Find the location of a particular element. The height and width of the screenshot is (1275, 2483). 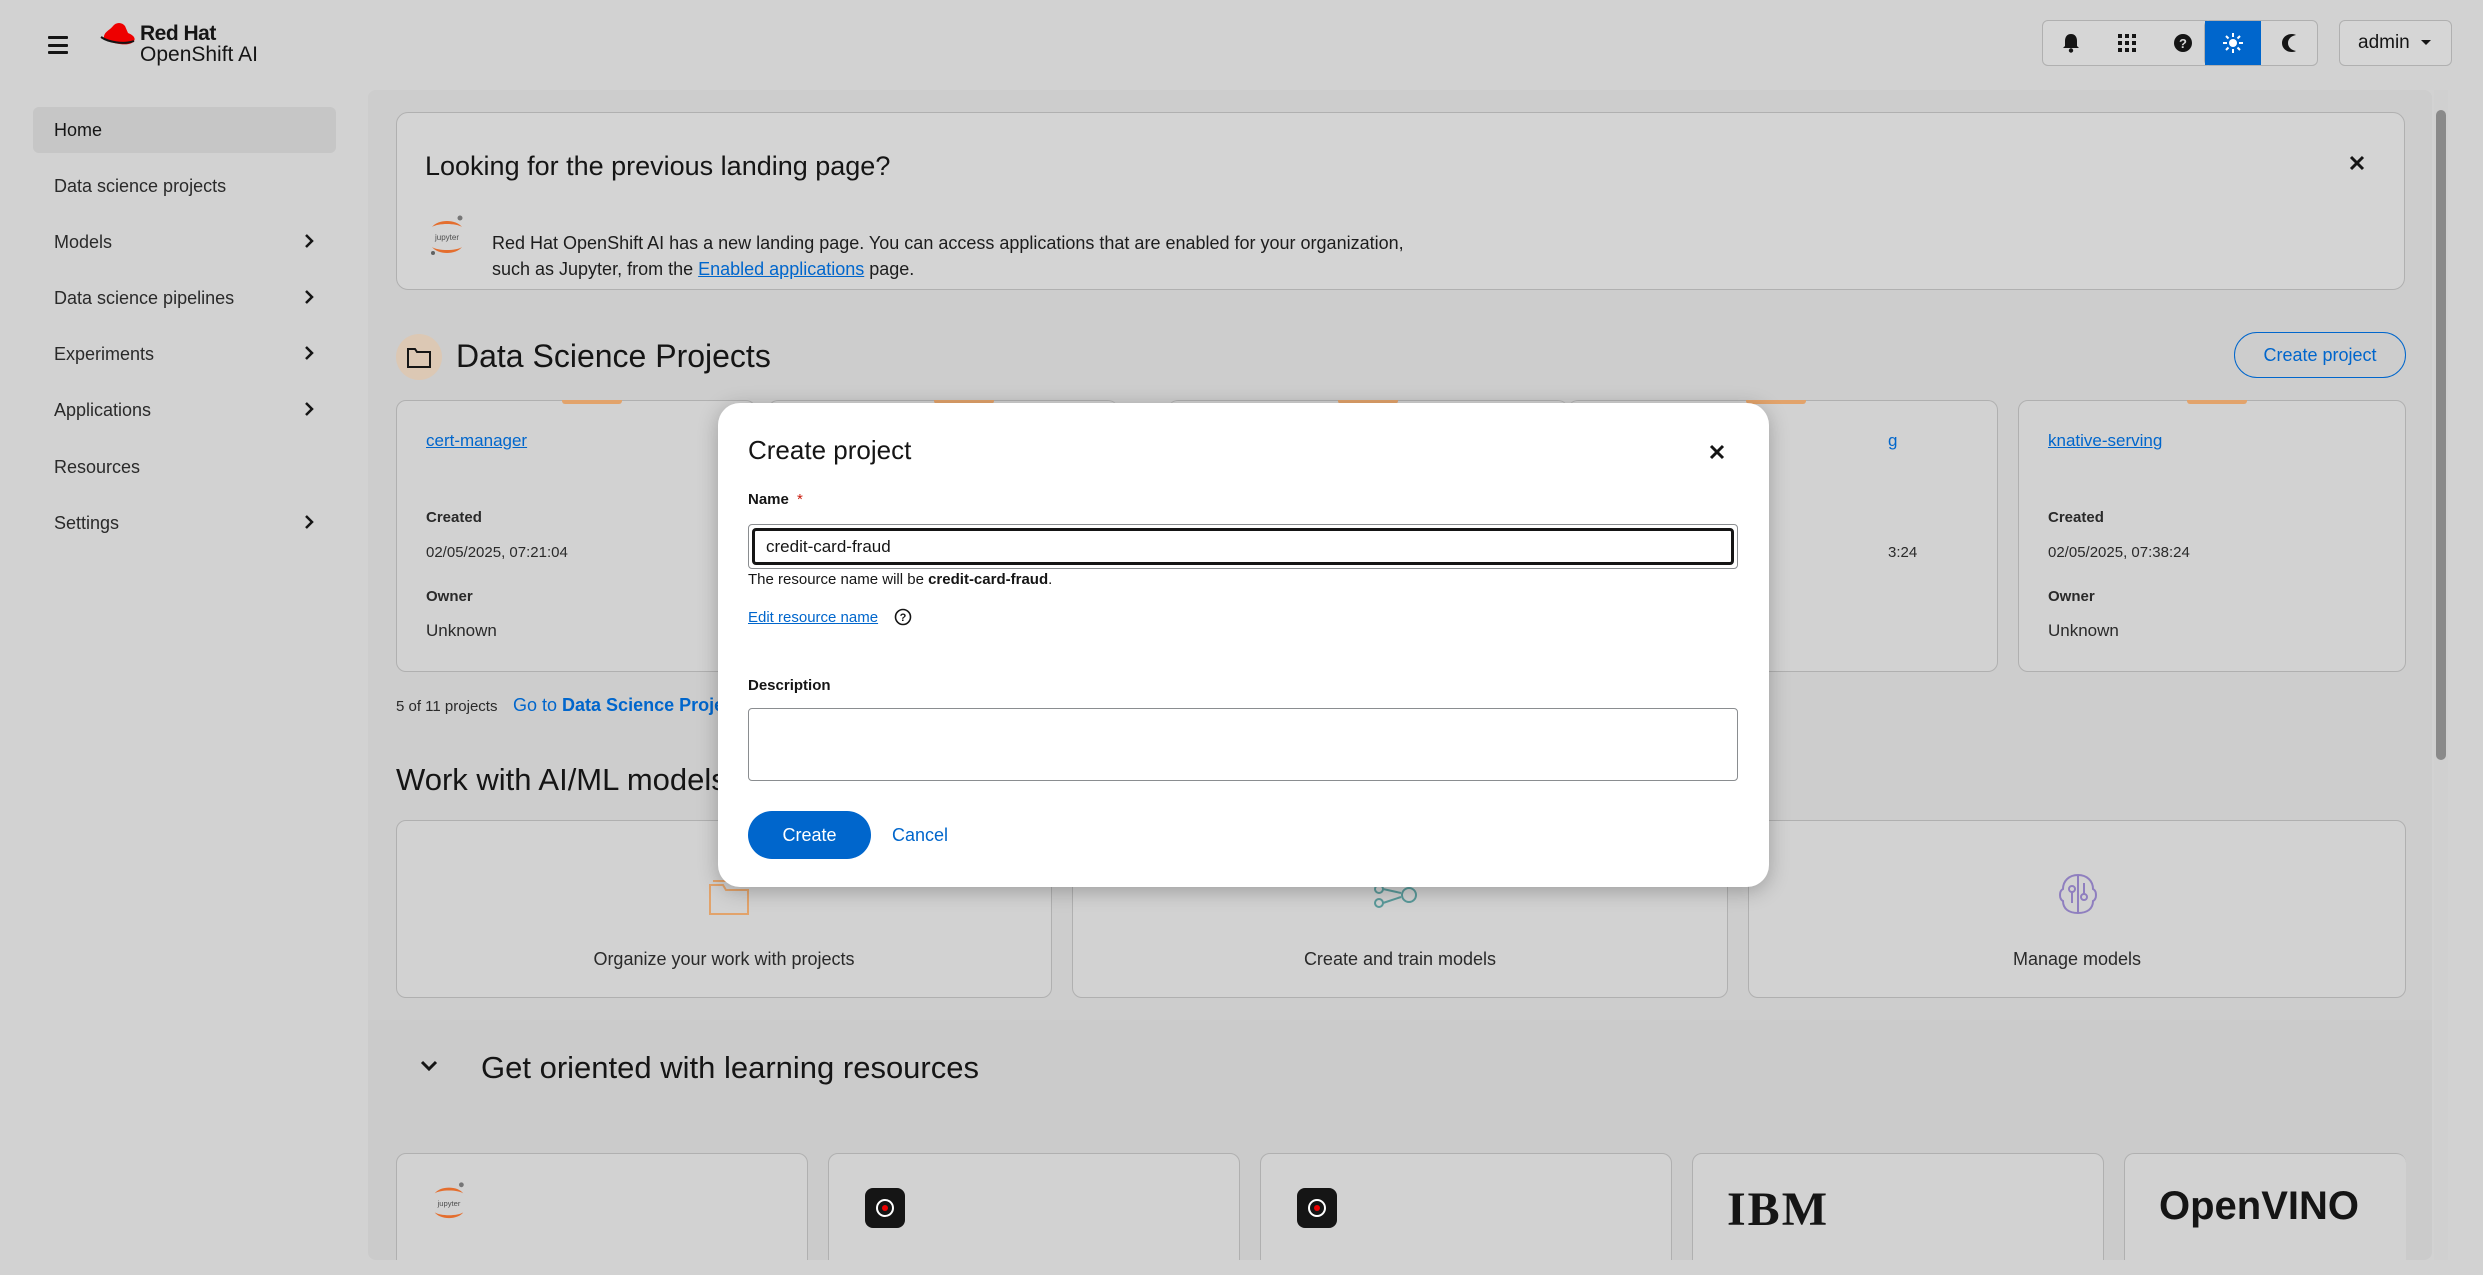

user-menu: admin is located at coordinates (2395, 43).